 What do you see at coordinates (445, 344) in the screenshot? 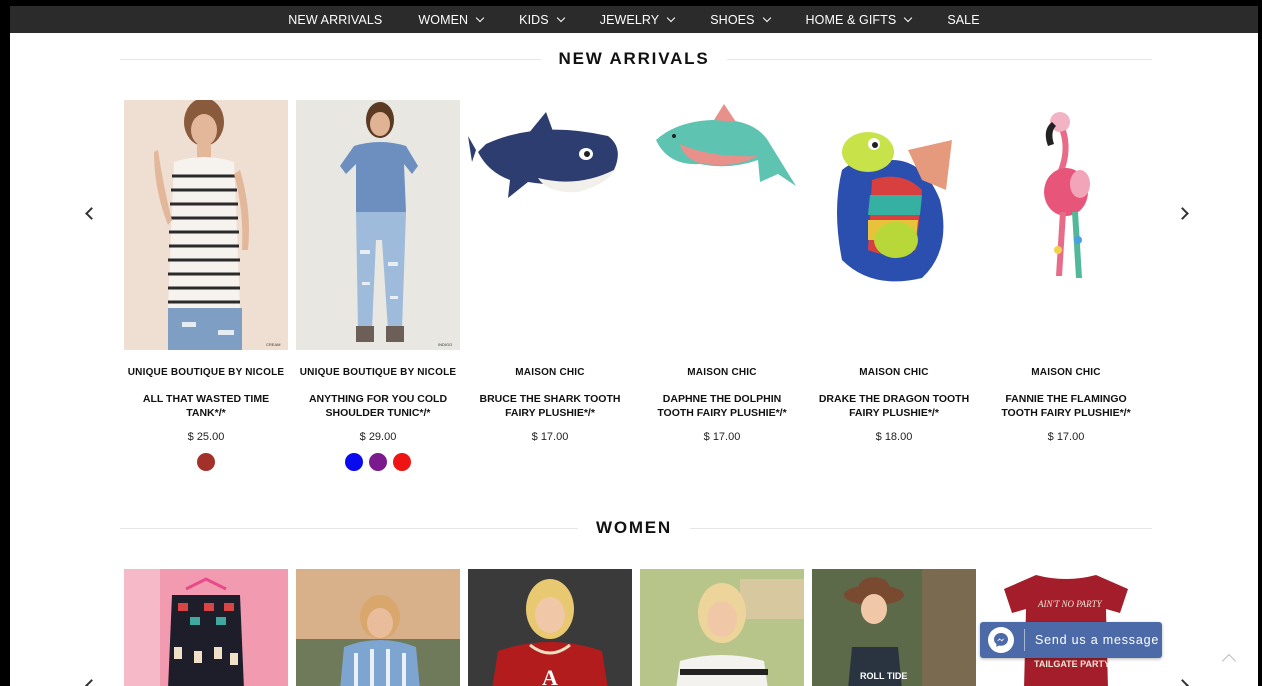
I see `svg-text: INDIGO` at bounding box center [445, 344].